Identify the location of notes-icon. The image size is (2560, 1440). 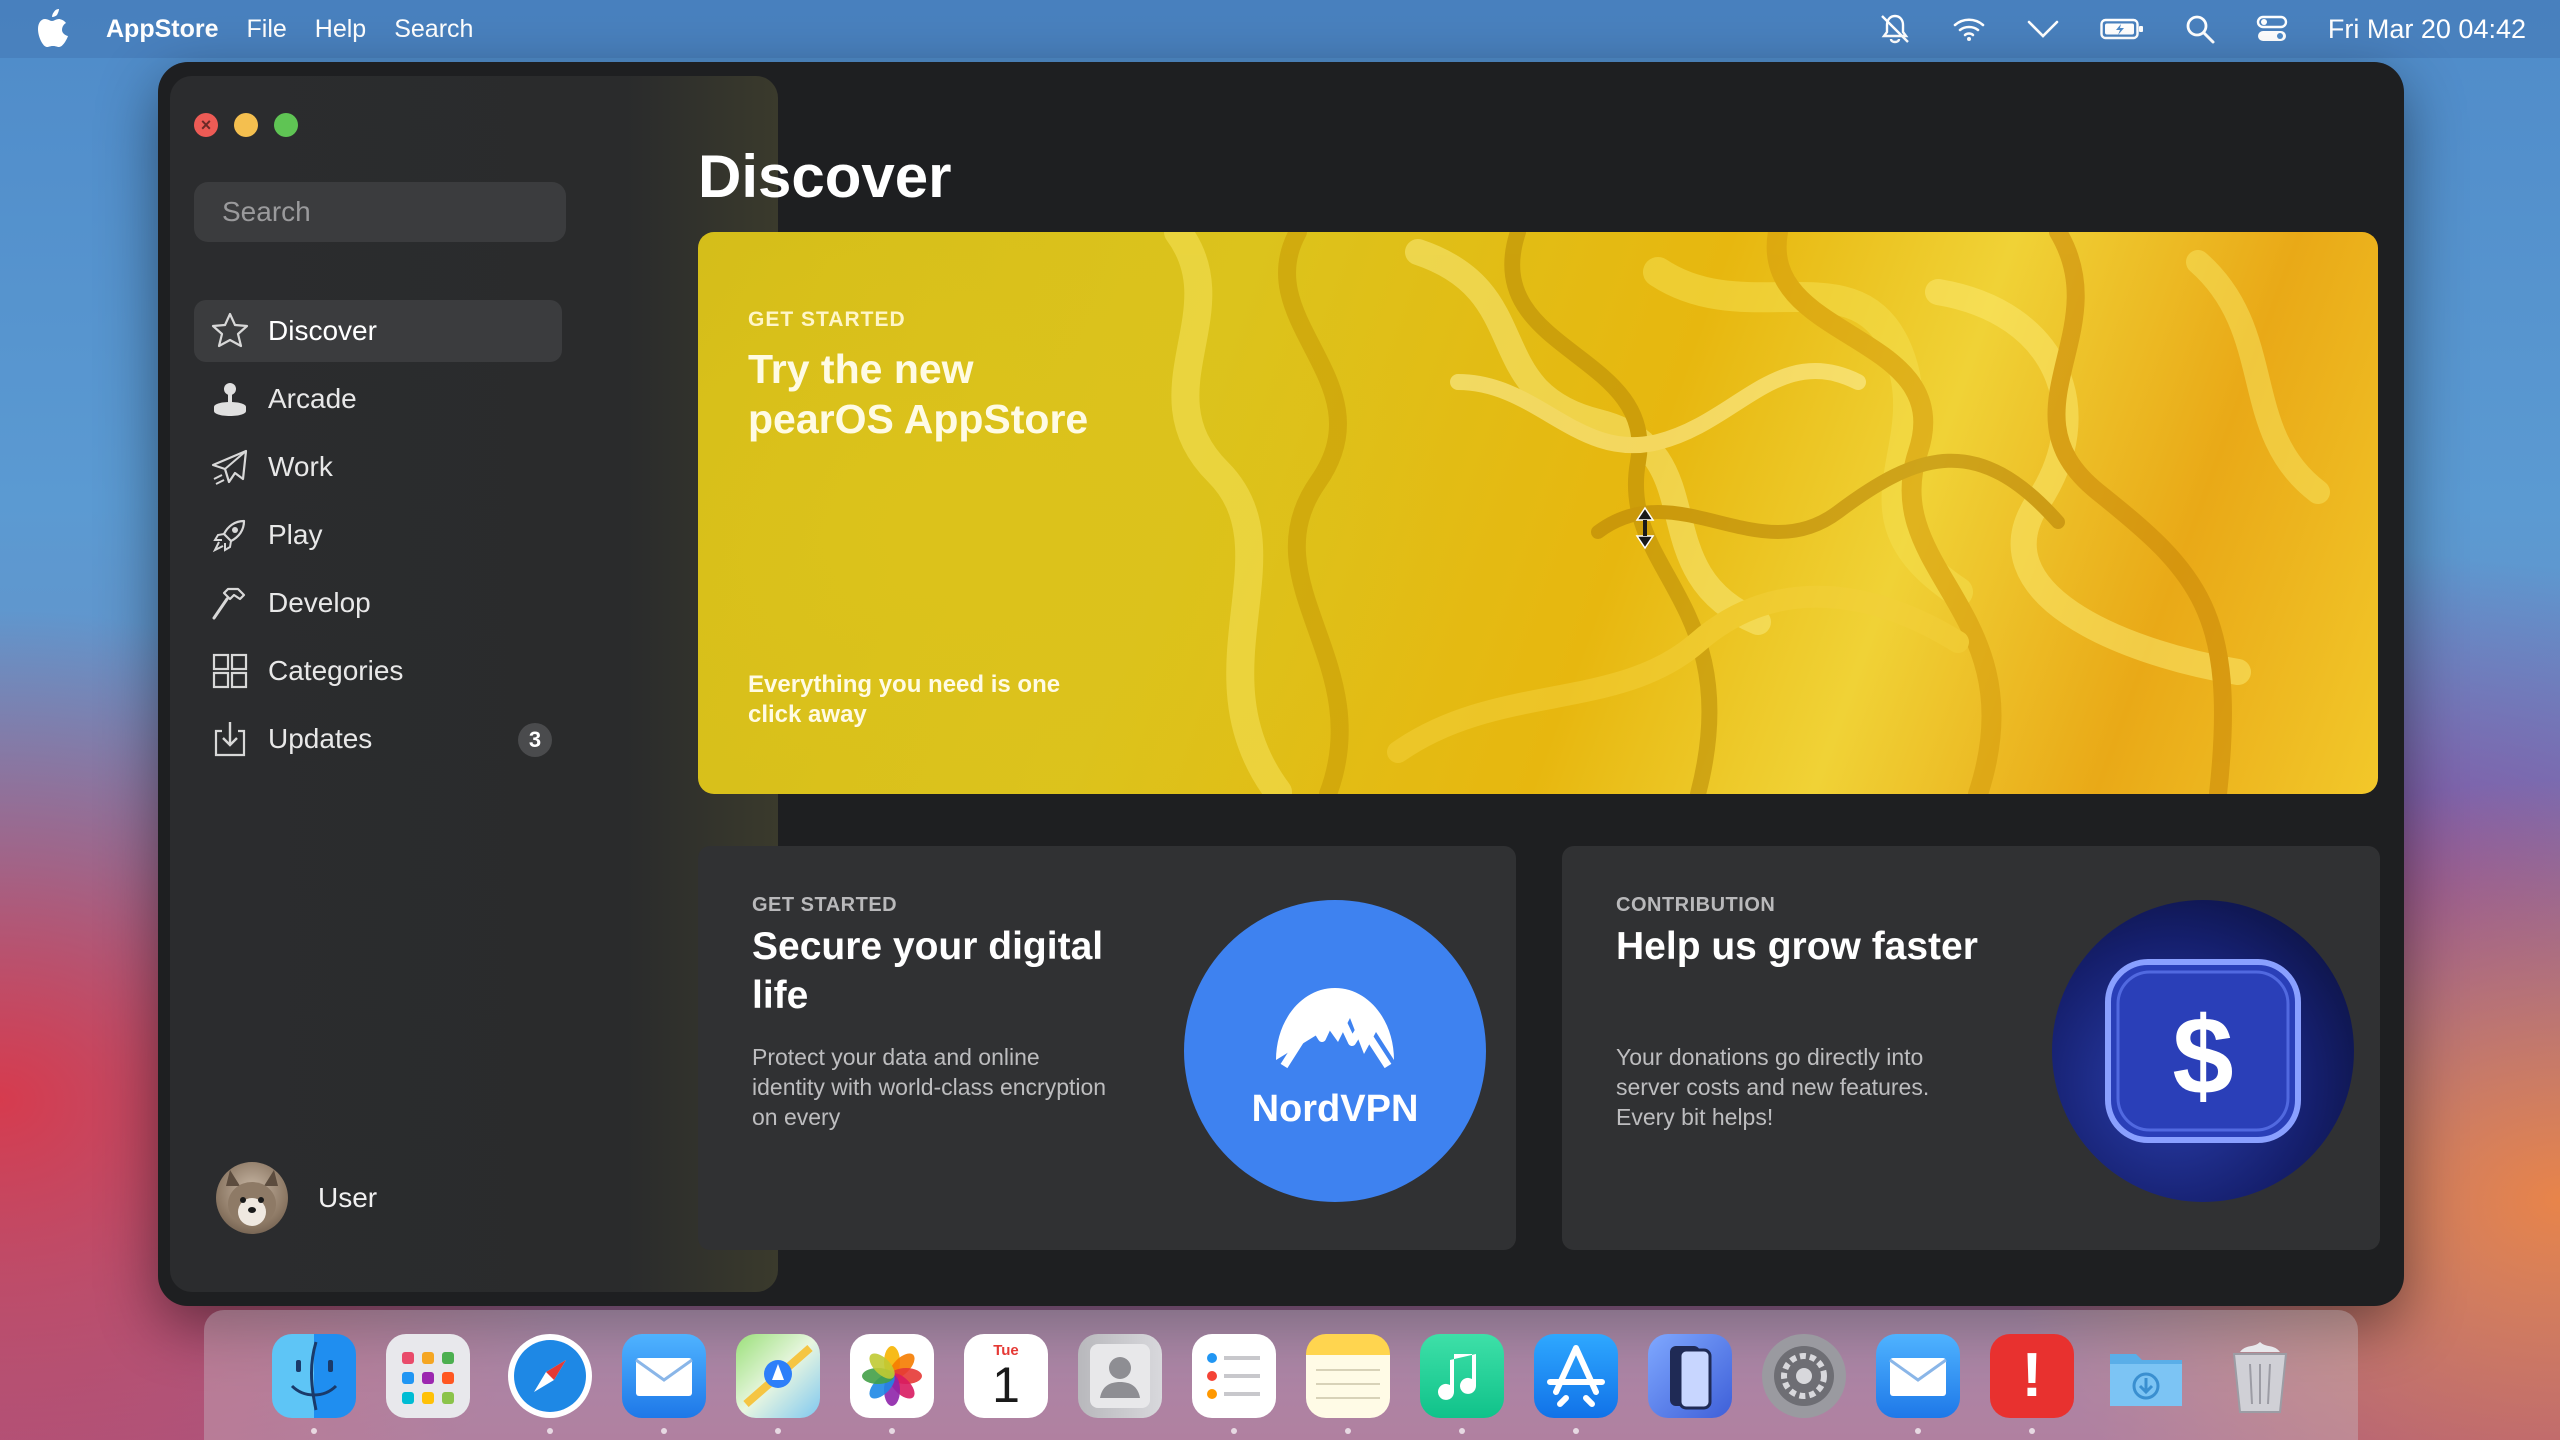
(1348, 1376).